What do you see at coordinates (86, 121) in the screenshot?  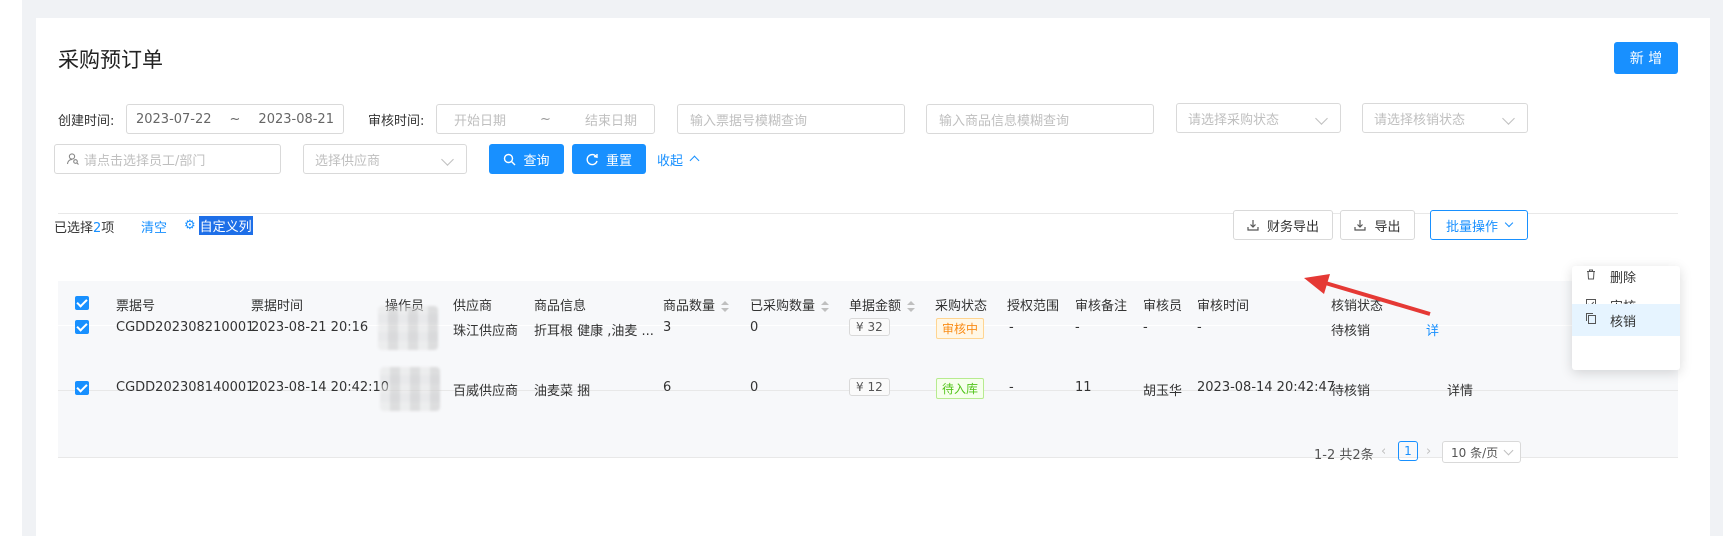 I see `created-time-label: 创建时间:` at bounding box center [86, 121].